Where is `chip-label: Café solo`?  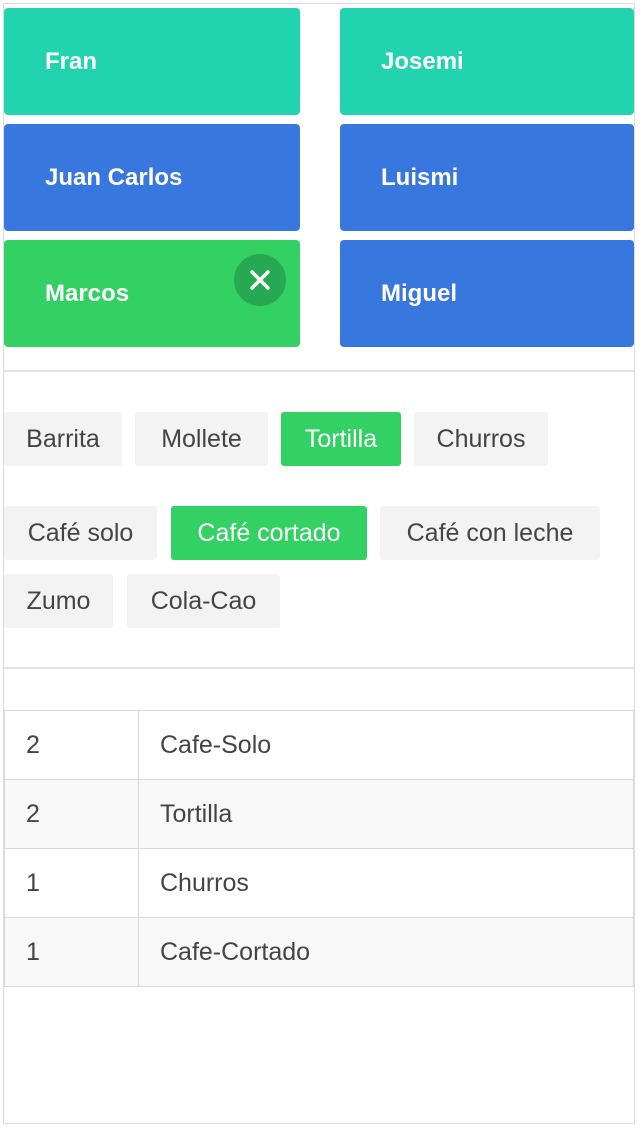
chip-label: Café solo is located at coordinates (80, 532).